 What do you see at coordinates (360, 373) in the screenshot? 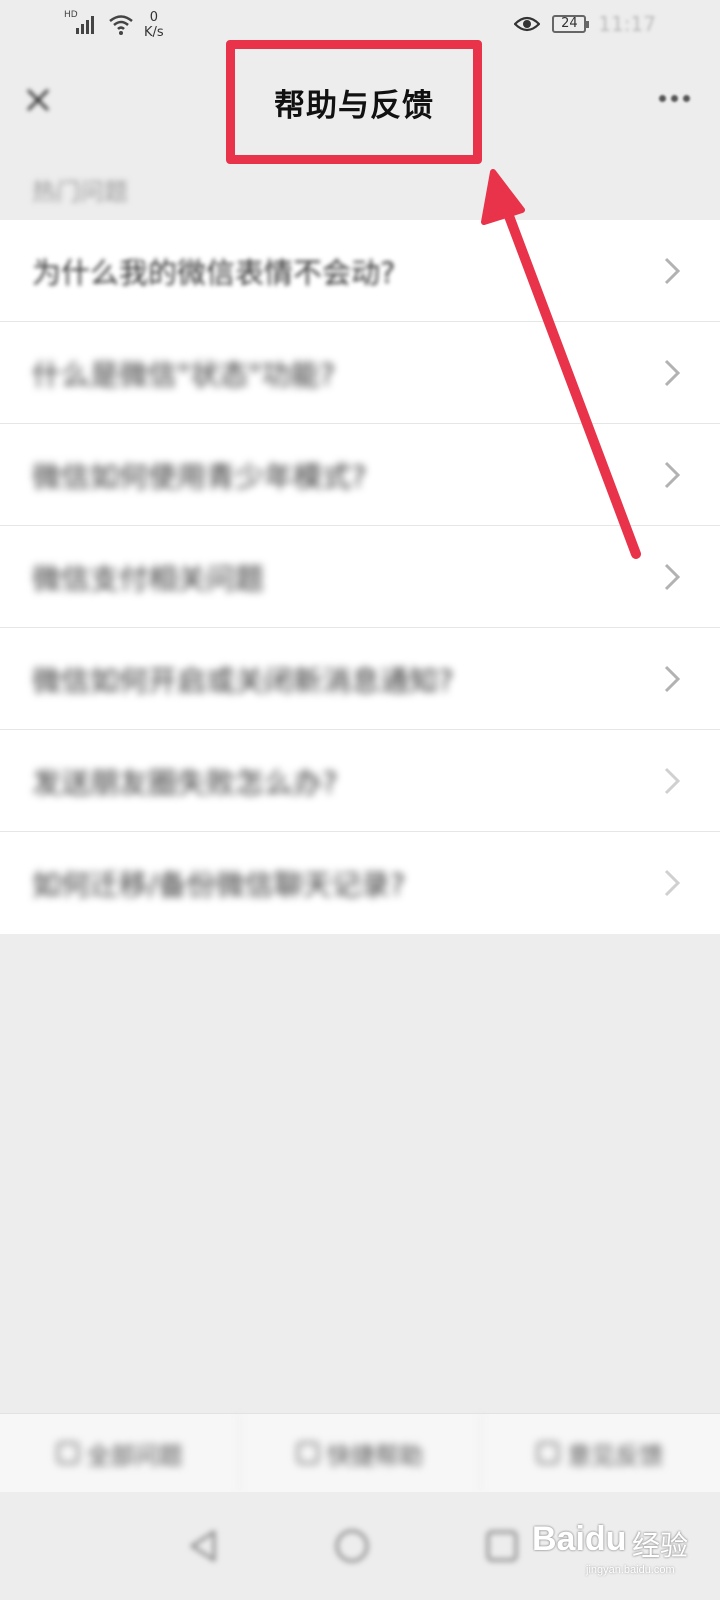
I see `faq-item: 什么是微信"状态"功能?` at bounding box center [360, 373].